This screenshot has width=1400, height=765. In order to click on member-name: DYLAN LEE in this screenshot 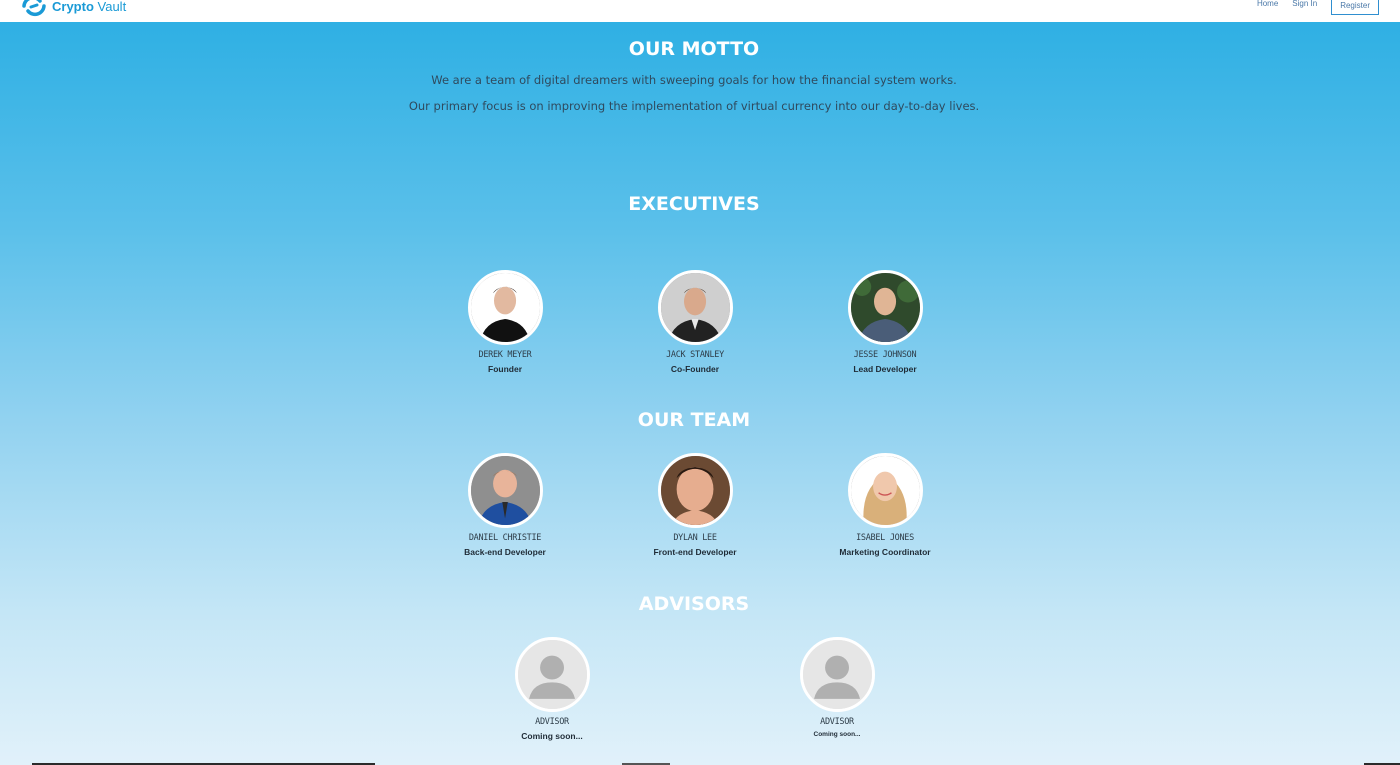, I will do `click(695, 538)`.